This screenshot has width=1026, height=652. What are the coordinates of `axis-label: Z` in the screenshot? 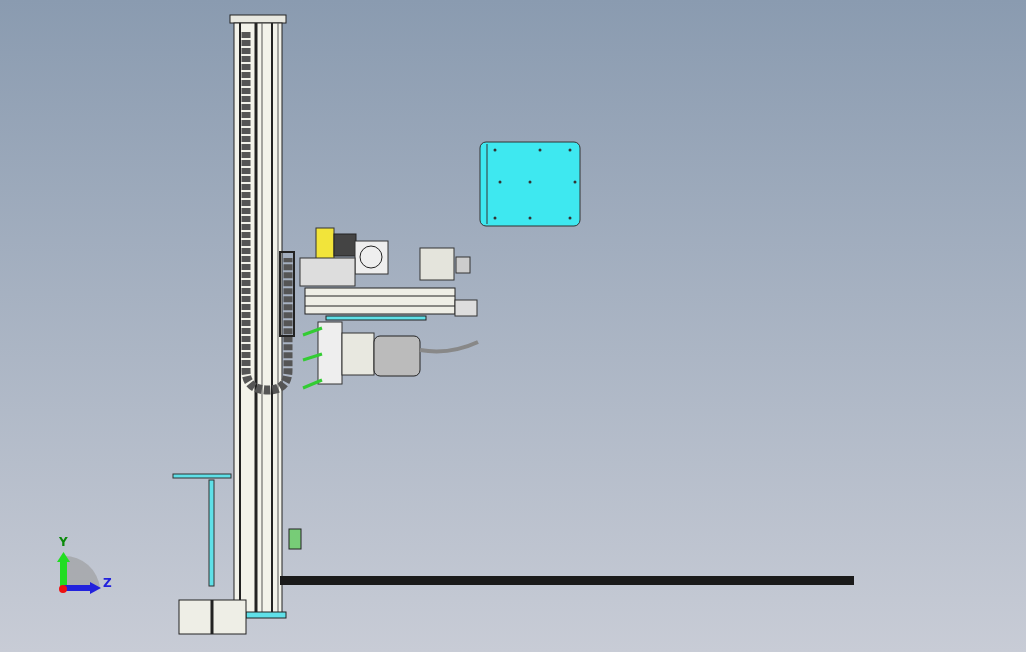 It's located at (107, 583).